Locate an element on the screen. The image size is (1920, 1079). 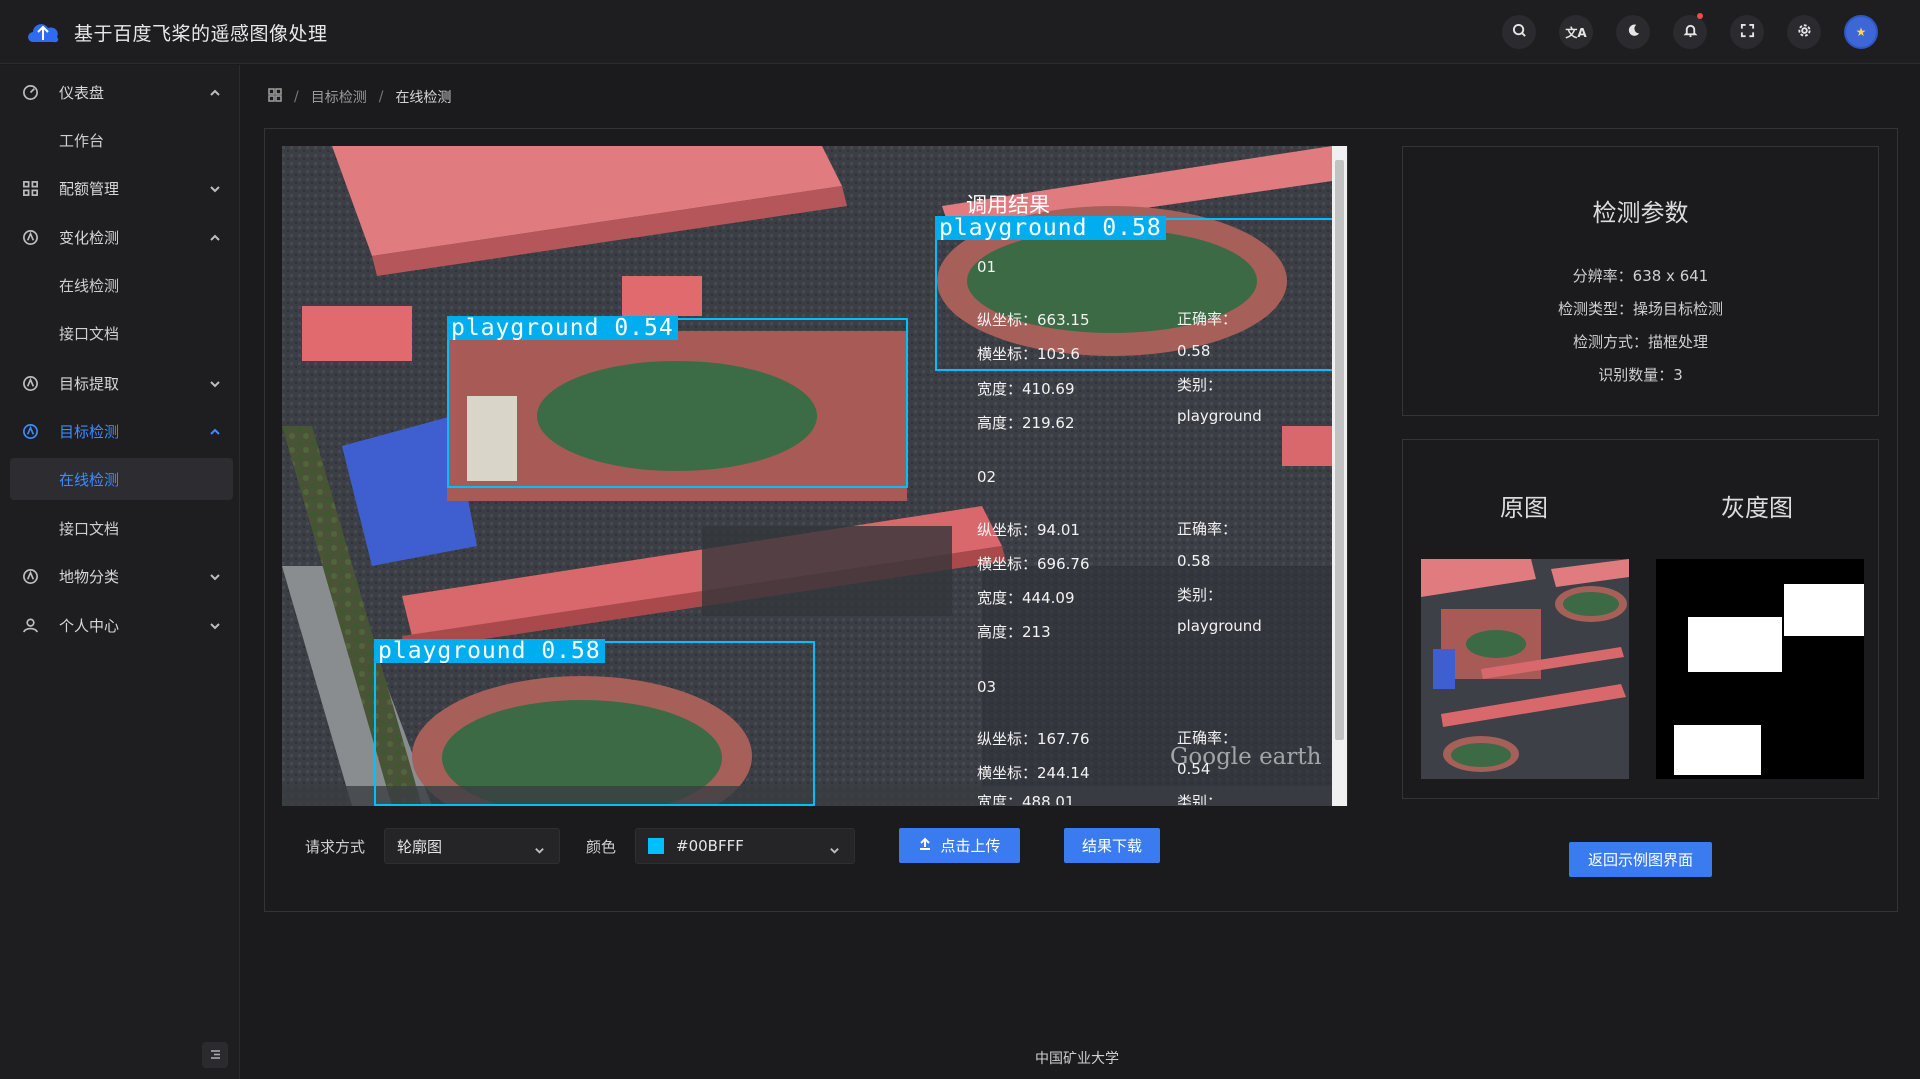
original-image-thumbnail is located at coordinates (1525, 669).